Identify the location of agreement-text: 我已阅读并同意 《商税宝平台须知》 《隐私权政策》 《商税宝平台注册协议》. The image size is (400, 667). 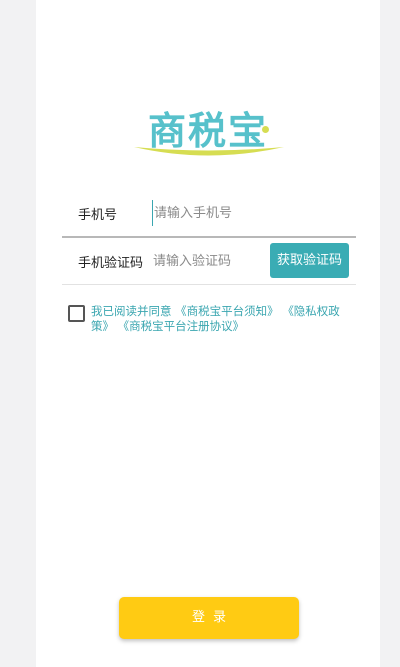
(222, 319).